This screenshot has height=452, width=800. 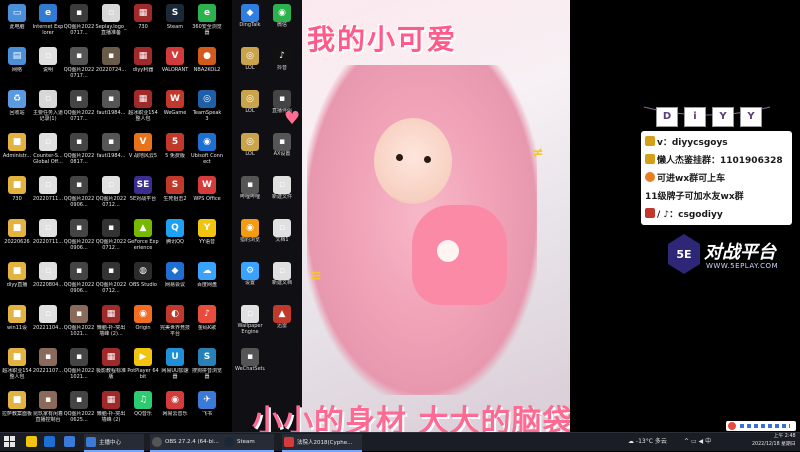 I want to click on desktop-icon: ▶ PotPlayer 64 bit, so click(x=143, y=367).